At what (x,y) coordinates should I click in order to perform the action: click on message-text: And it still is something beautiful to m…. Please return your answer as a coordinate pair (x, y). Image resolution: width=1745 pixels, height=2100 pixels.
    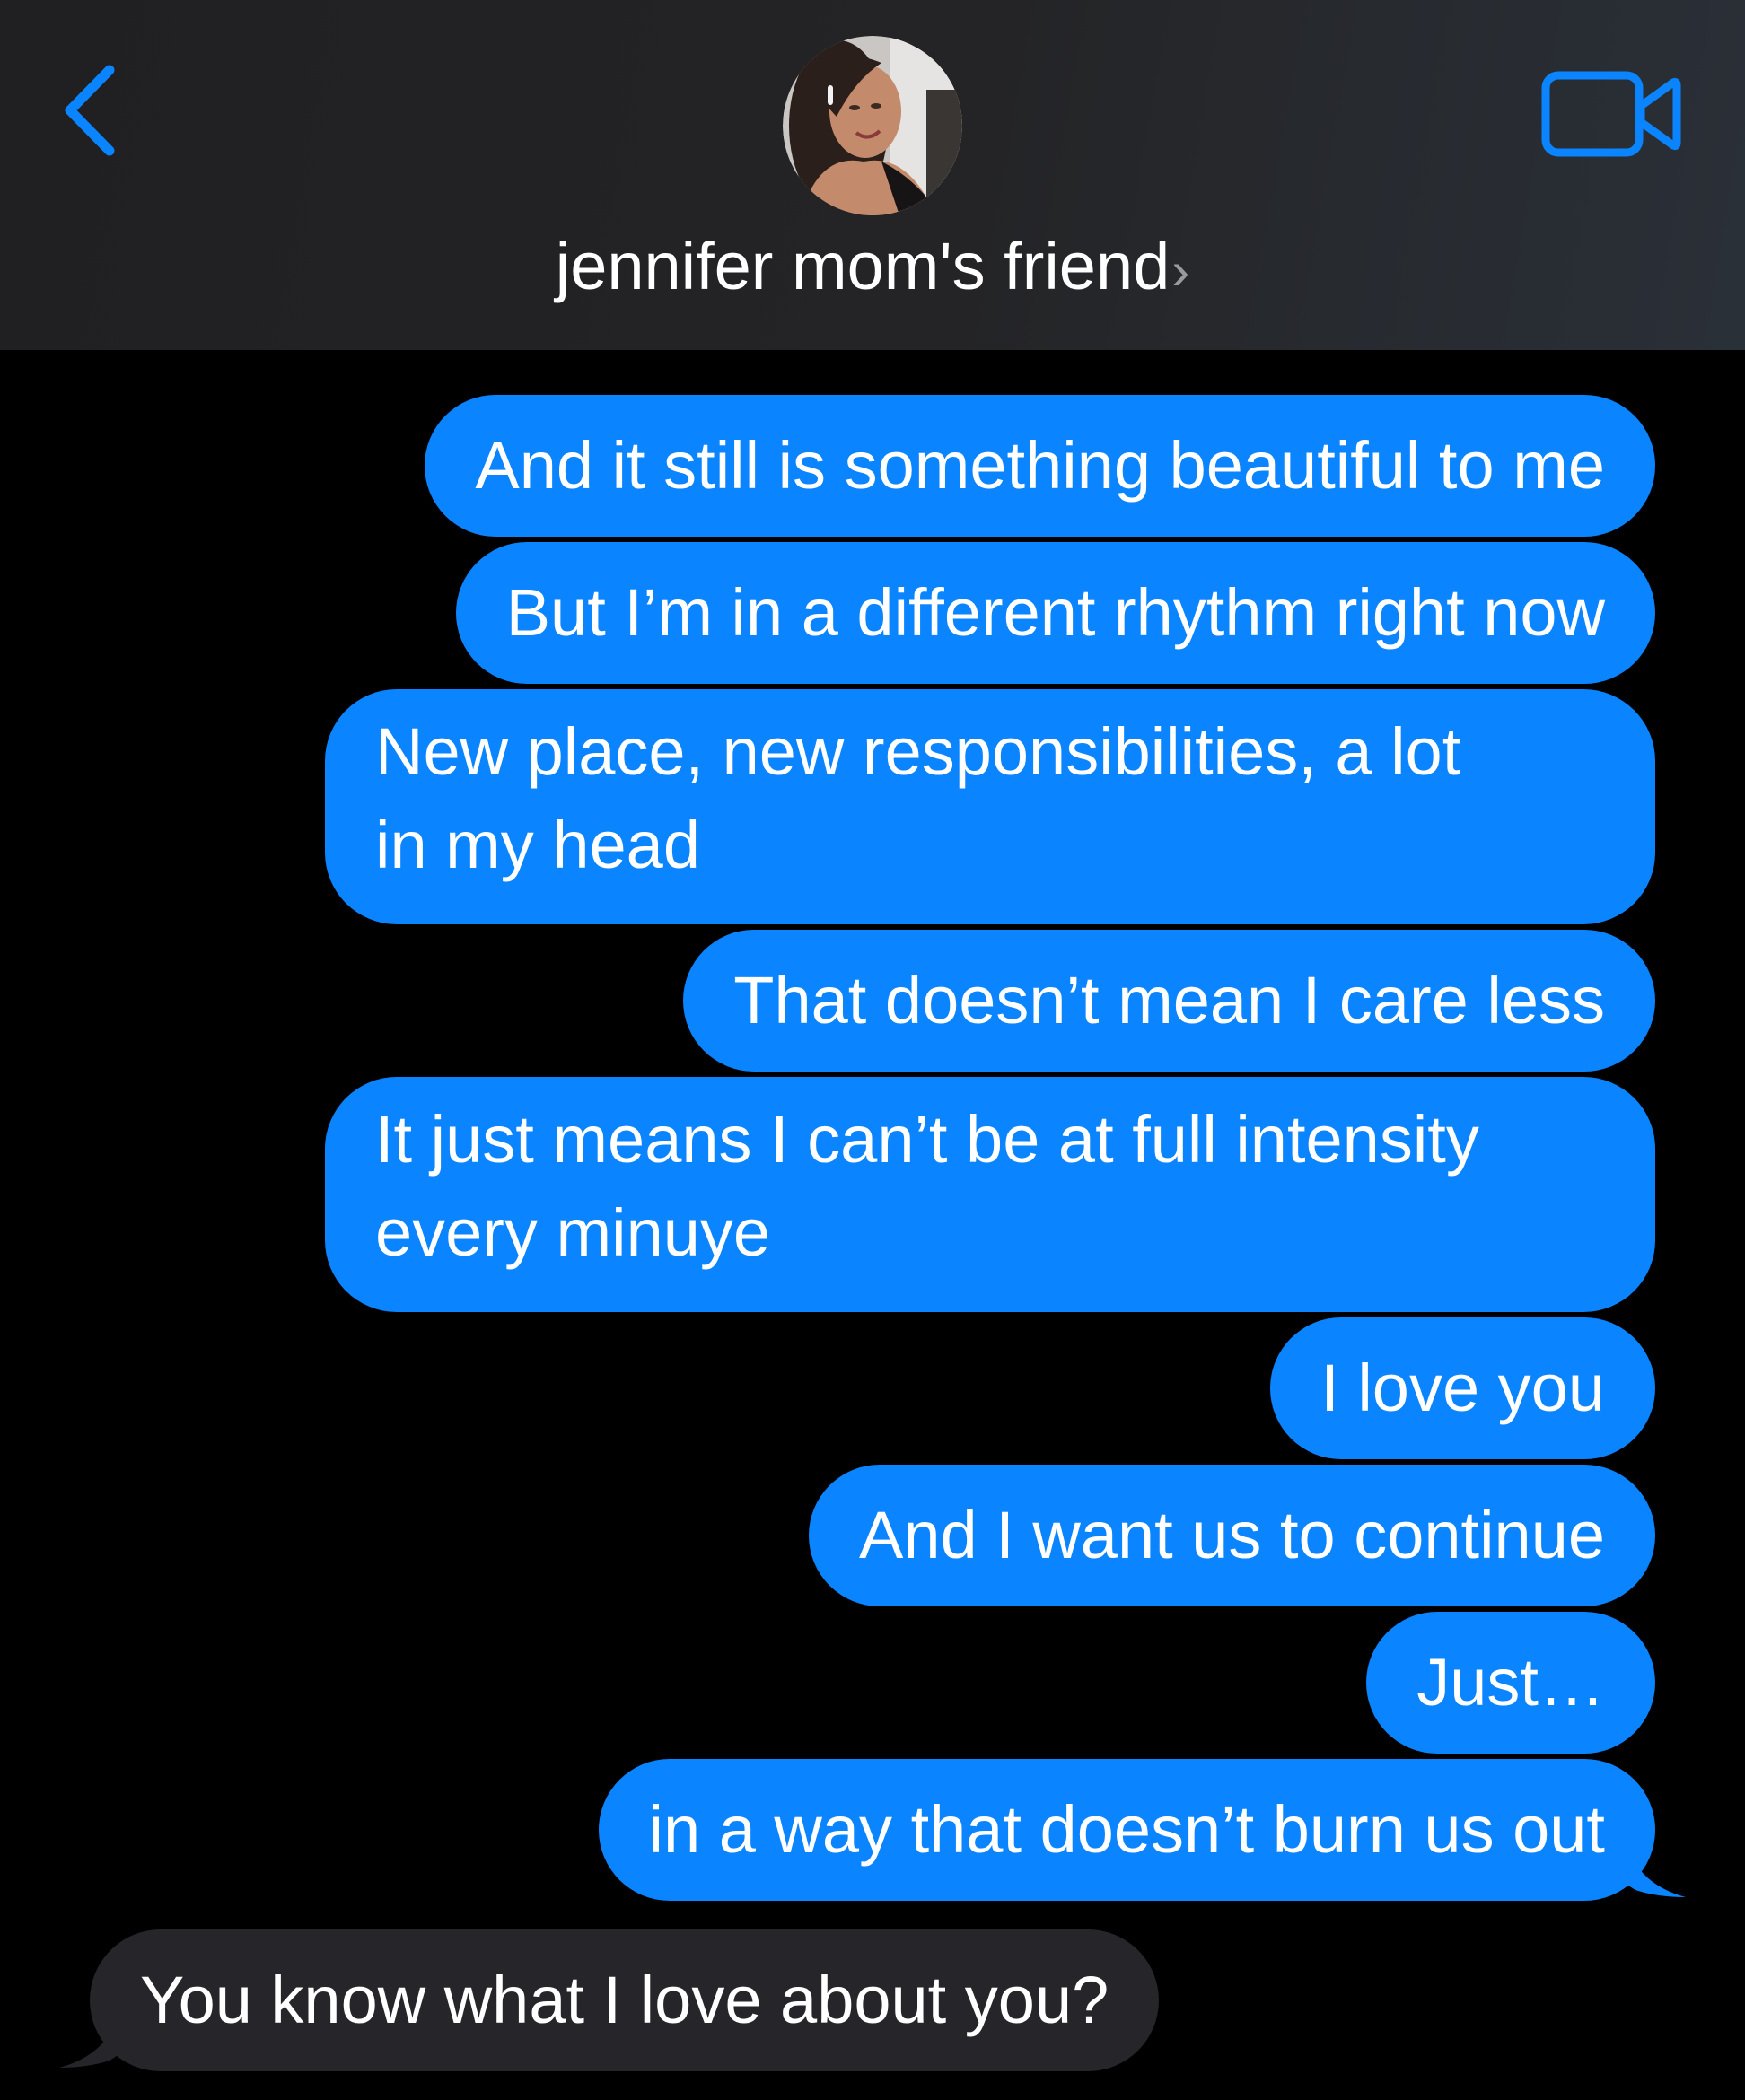
    Looking at the image, I should click on (1040, 466).